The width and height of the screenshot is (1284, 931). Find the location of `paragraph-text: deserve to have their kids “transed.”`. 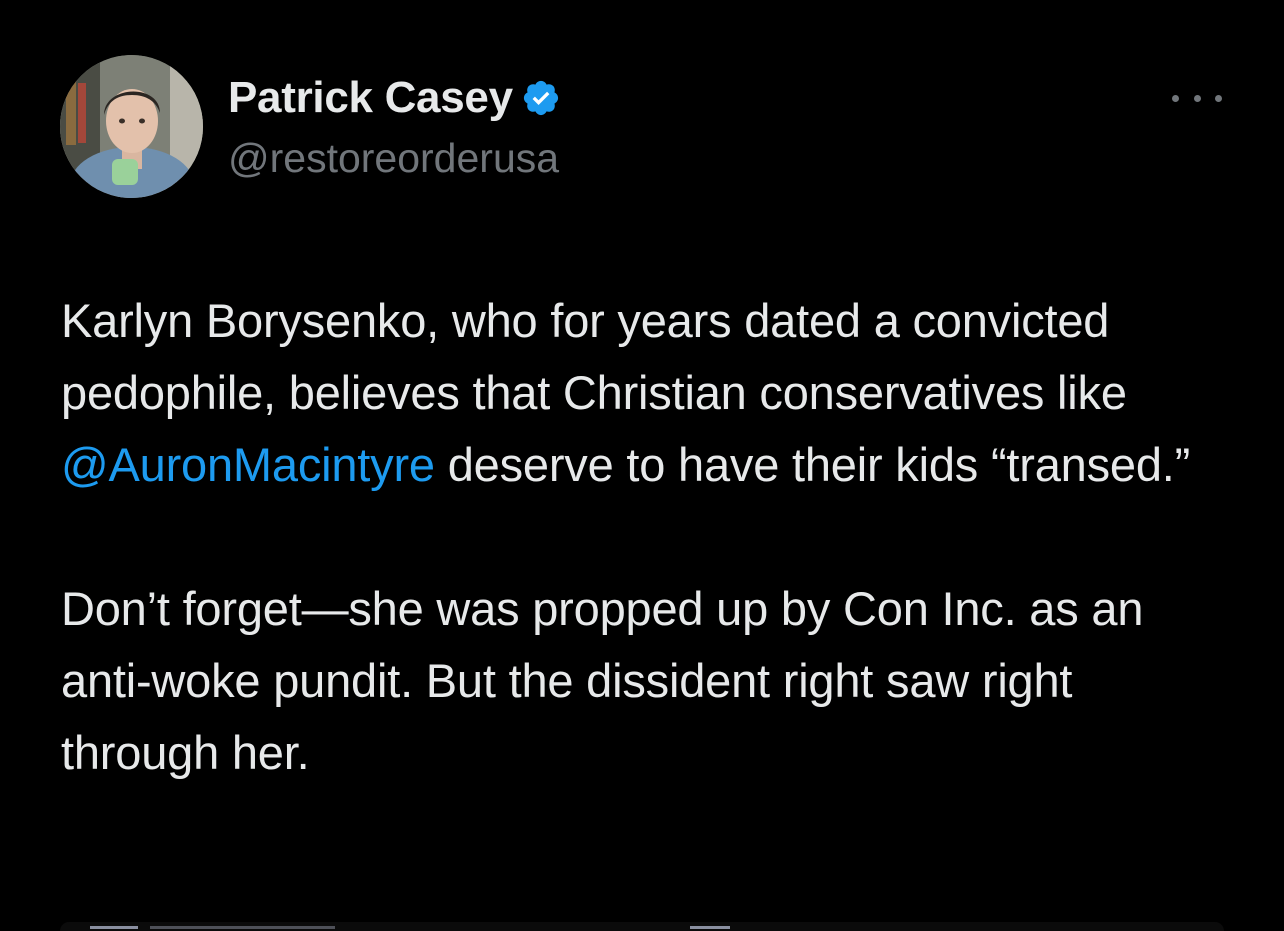

paragraph-text: deserve to have their kids “transed.” is located at coordinates (812, 464).